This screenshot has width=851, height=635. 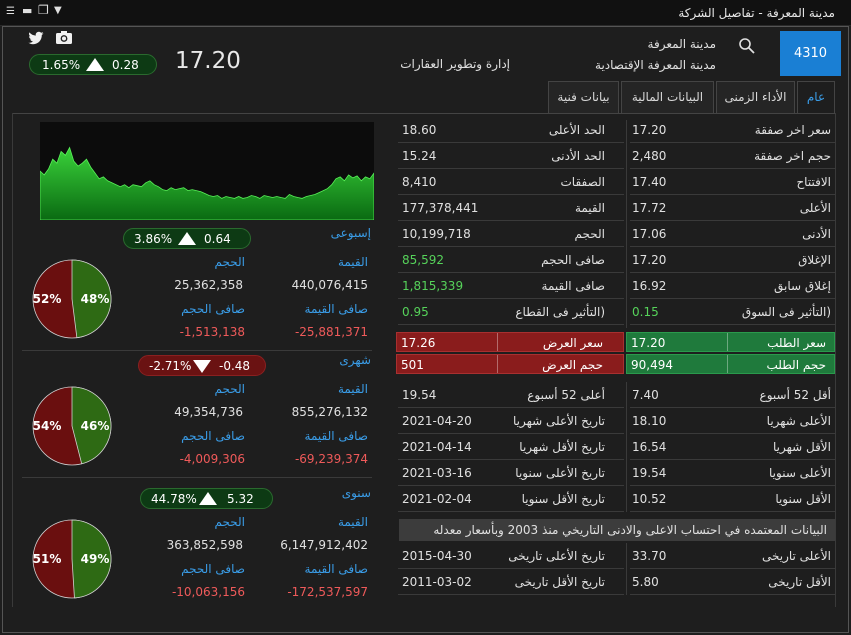 I want to click on stat-left-value: 10,199,718, so click(x=436, y=234).